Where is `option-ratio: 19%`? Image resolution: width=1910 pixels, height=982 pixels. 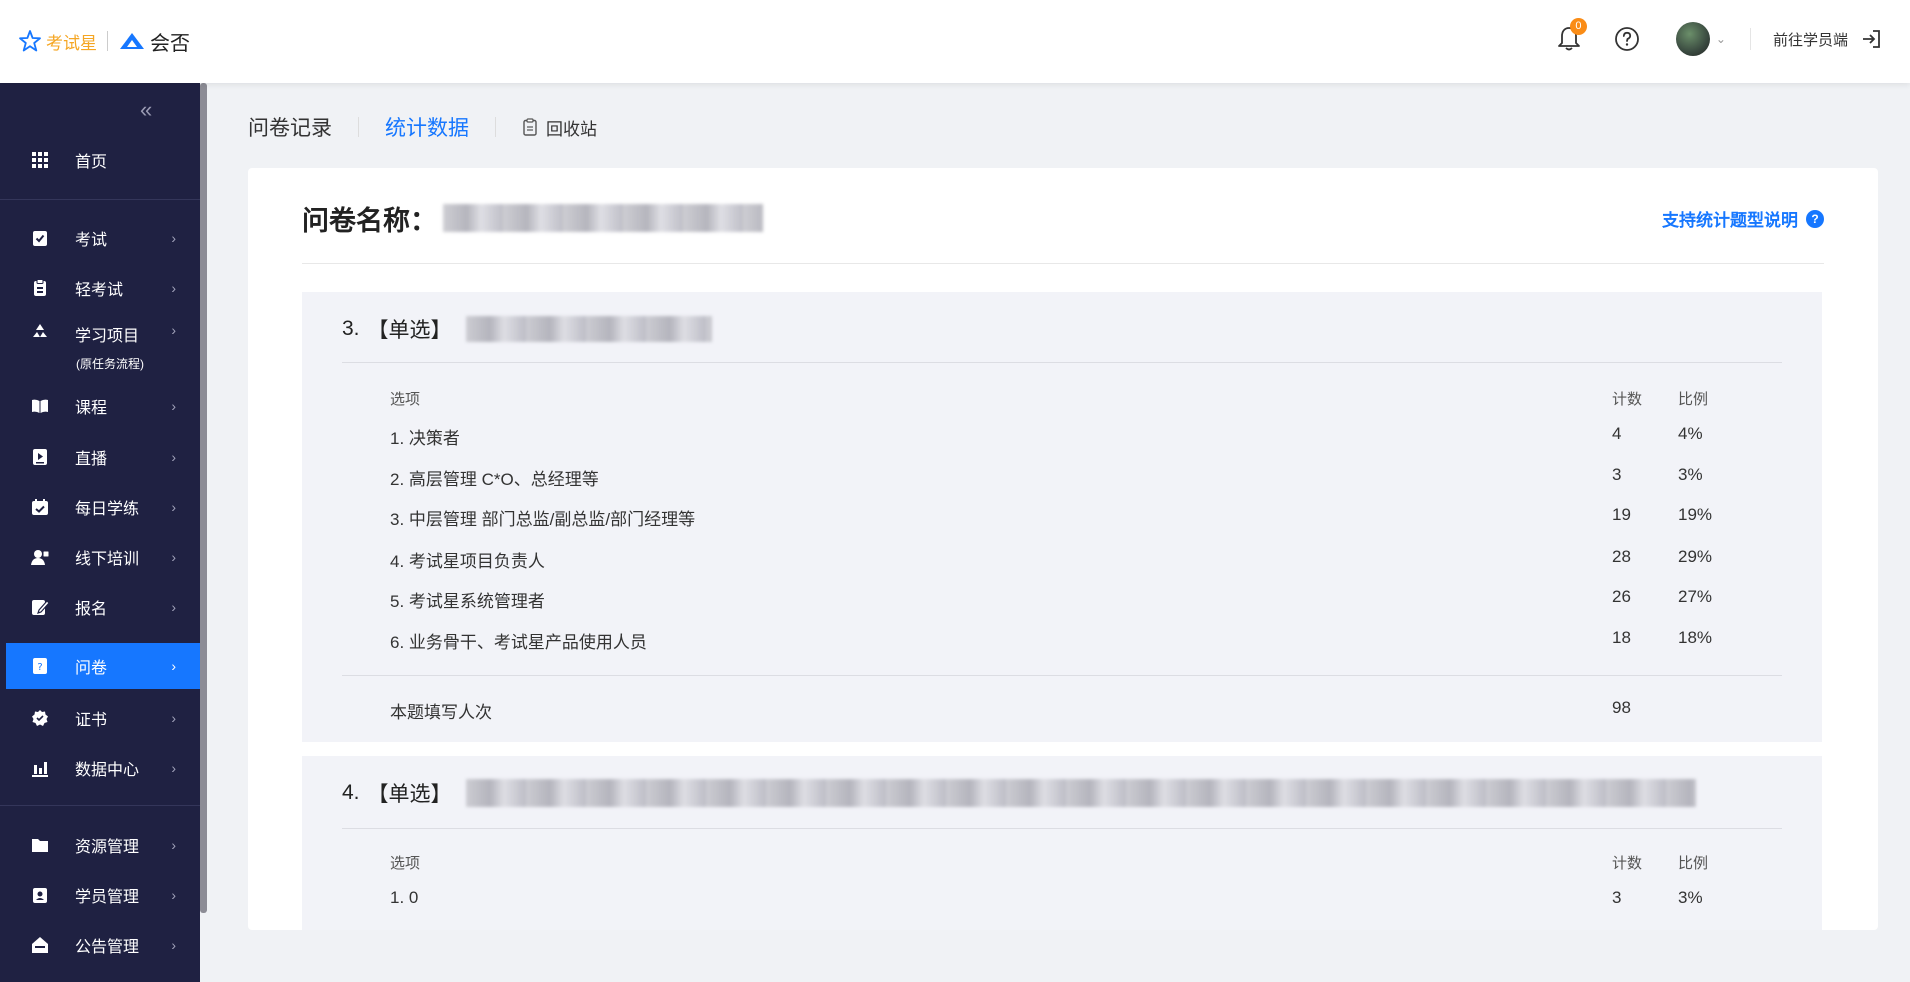
option-ratio: 19% is located at coordinates (1695, 514).